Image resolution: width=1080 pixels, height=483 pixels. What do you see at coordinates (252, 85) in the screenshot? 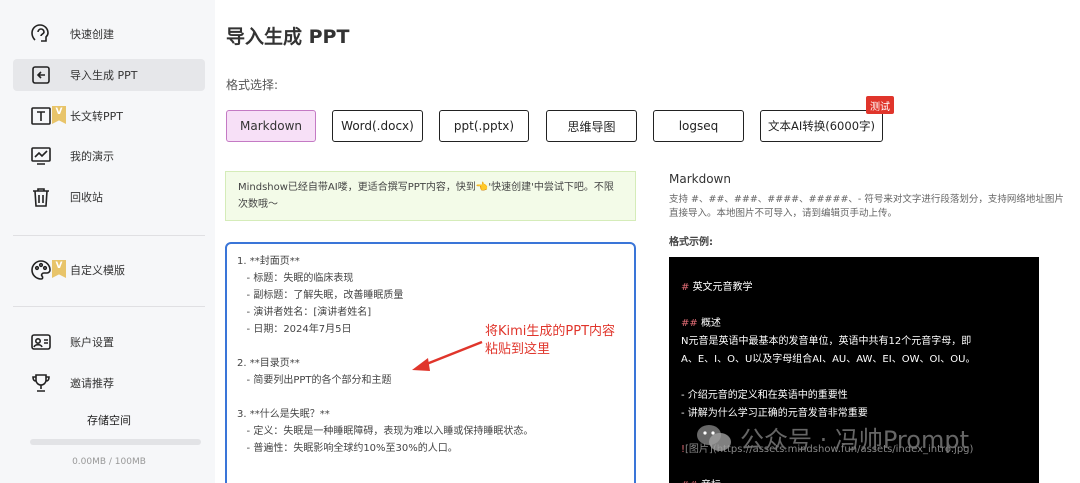
I see `format-label: 格式选择:` at bounding box center [252, 85].